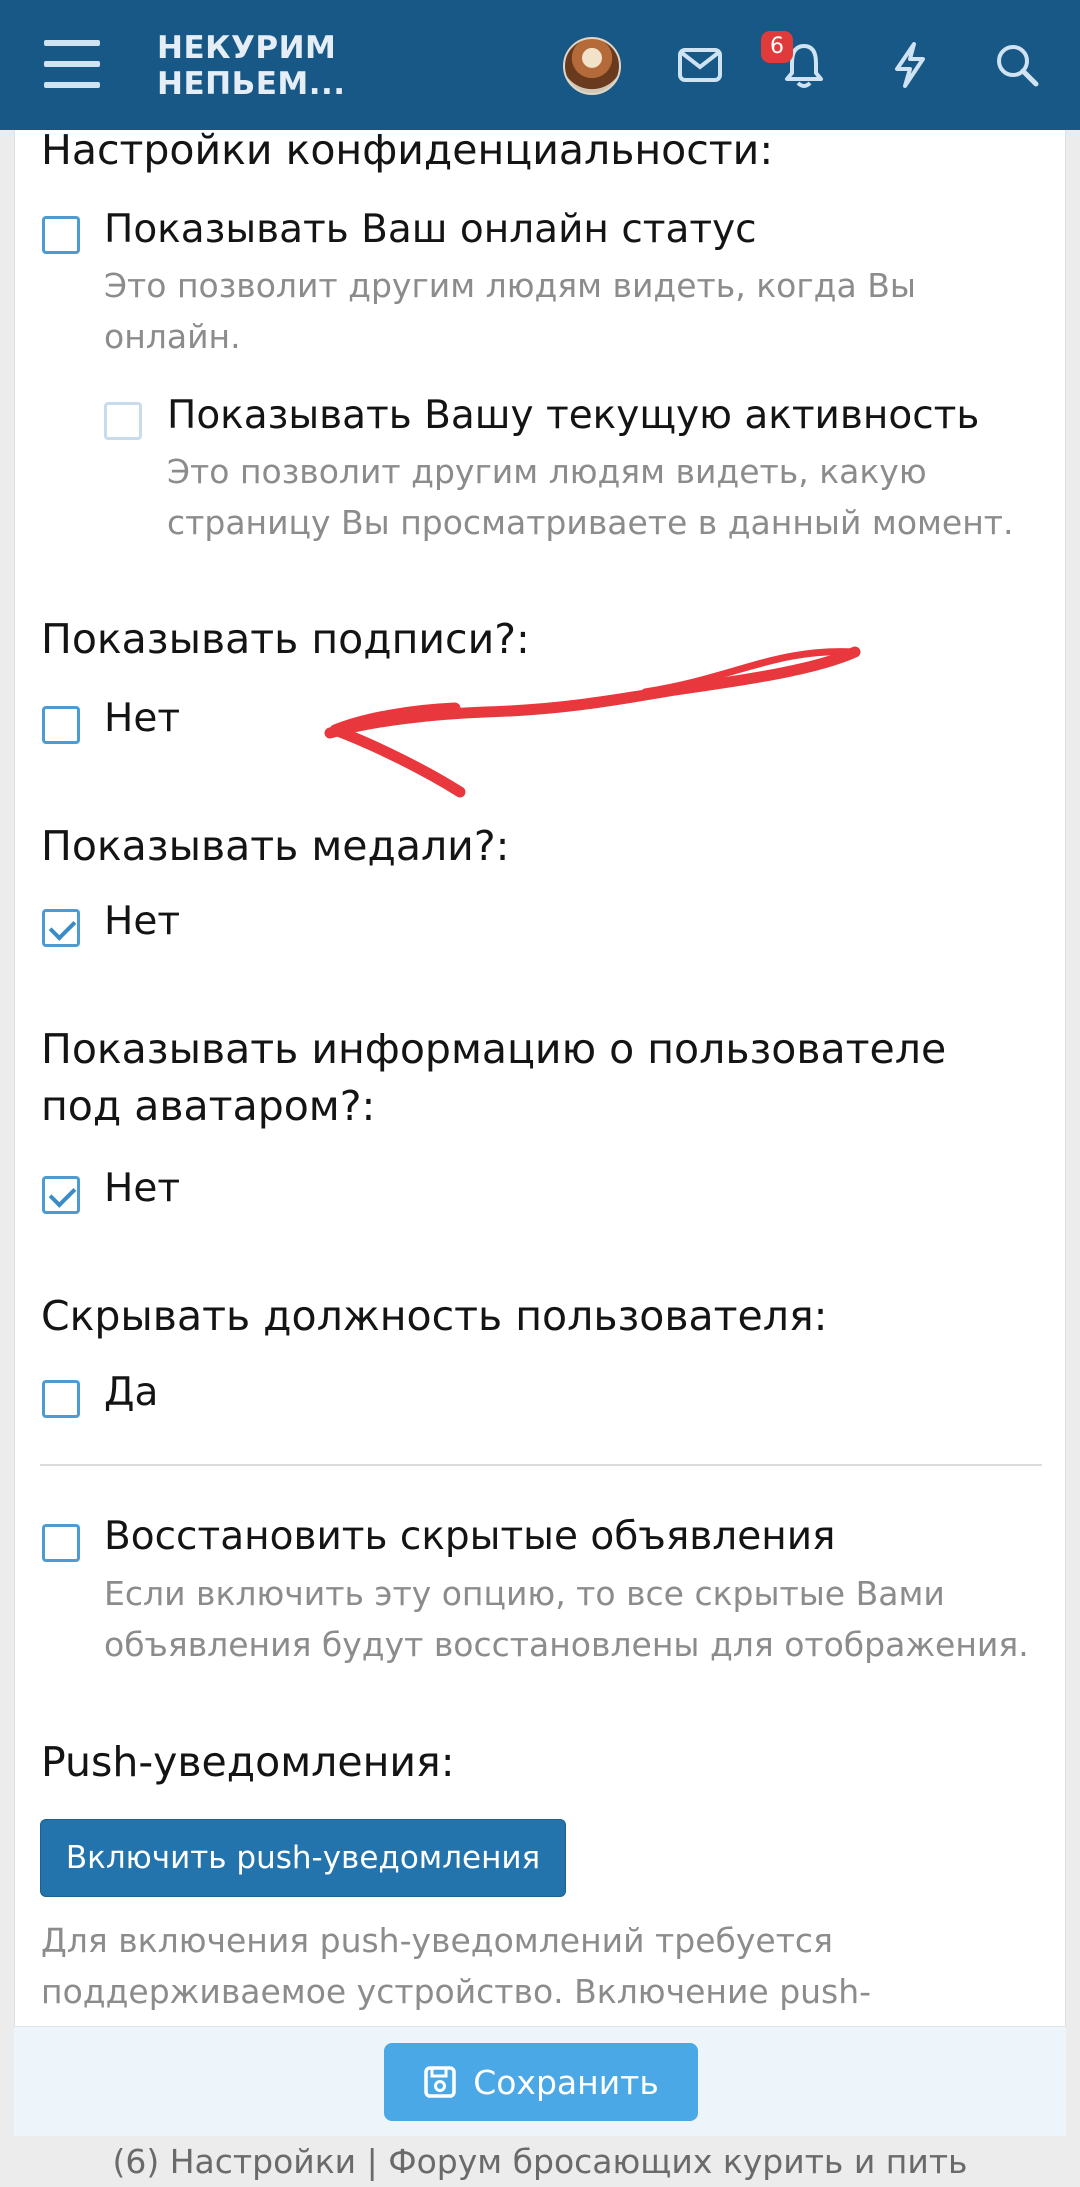 The width and height of the screenshot is (1080, 2187). Describe the element at coordinates (142, 1189) in the screenshot. I see `user-info-option: Нет` at that location.